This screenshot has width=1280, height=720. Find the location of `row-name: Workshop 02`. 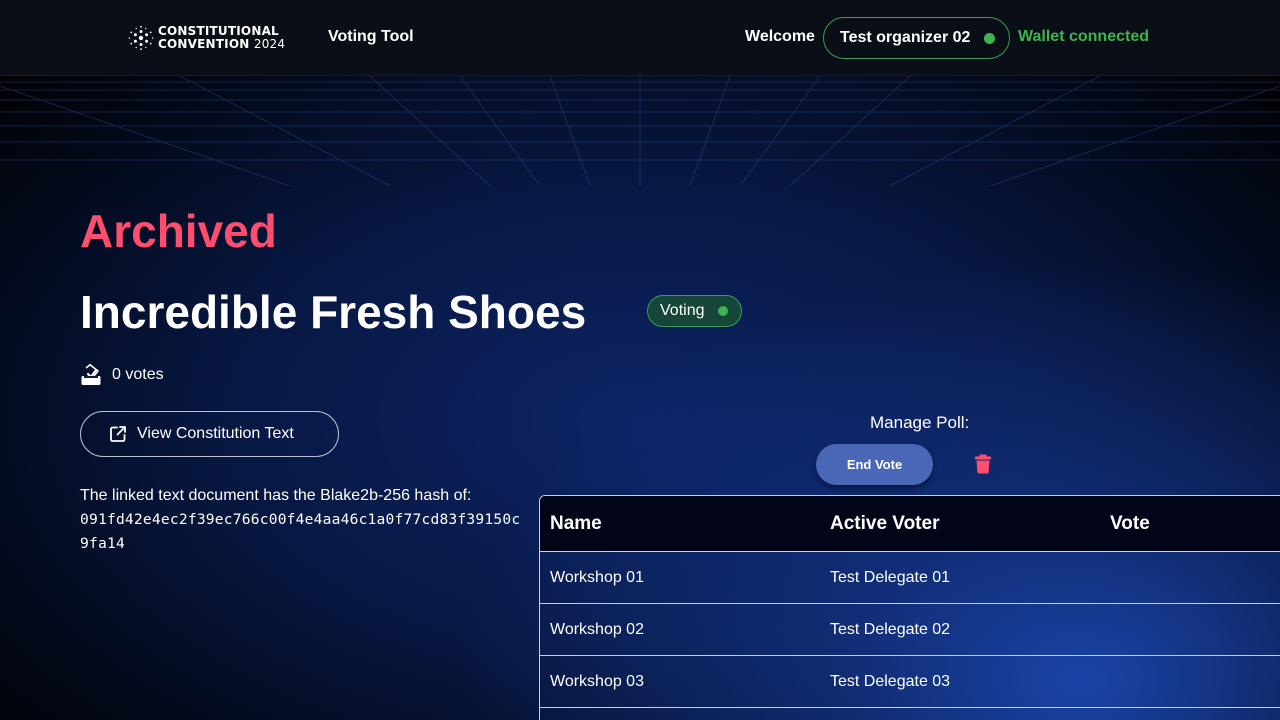

row-name: Workshop 02 is located at coordinates (597, 629).